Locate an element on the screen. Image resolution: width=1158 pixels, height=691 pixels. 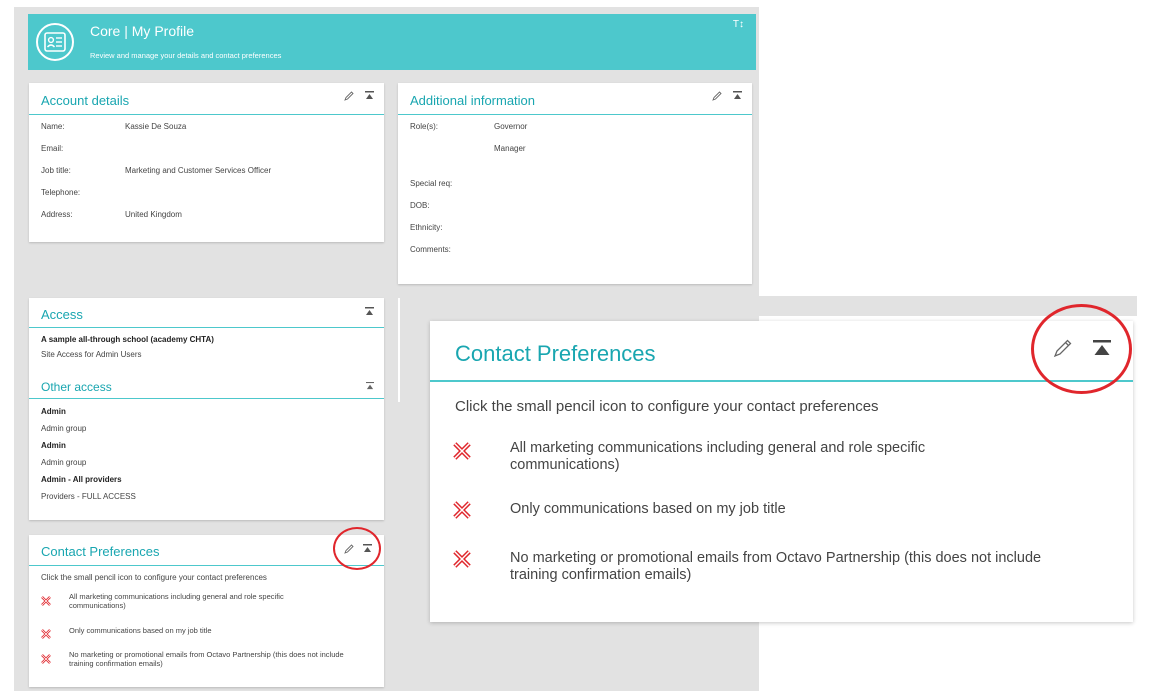
field-value: Kassie De Souza is located at coordinates (156, 126).